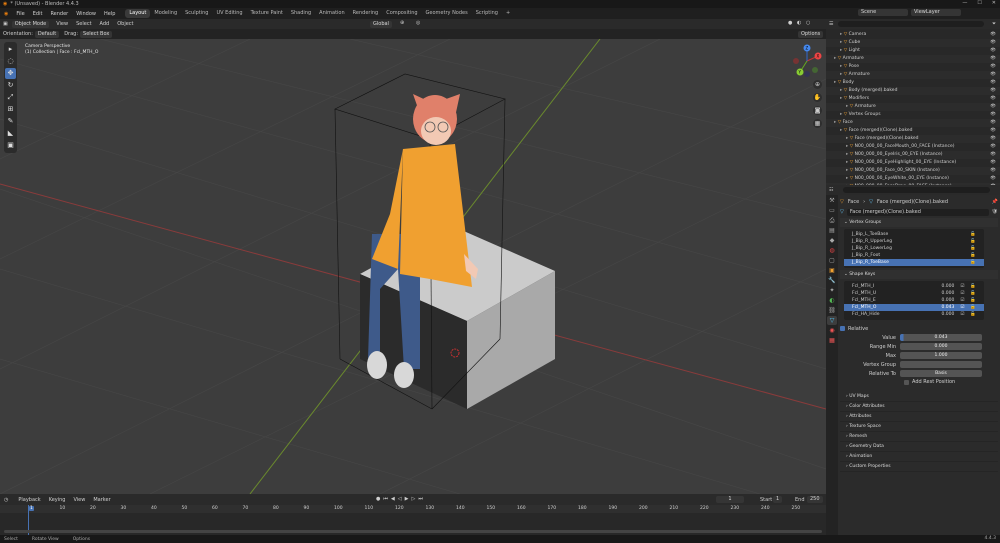 The width and height of the screenshot is (1000, 543). Describe the element at coordinates (10, 73) in the screenshot. I see `move-tool-icon: ✥` at that location.